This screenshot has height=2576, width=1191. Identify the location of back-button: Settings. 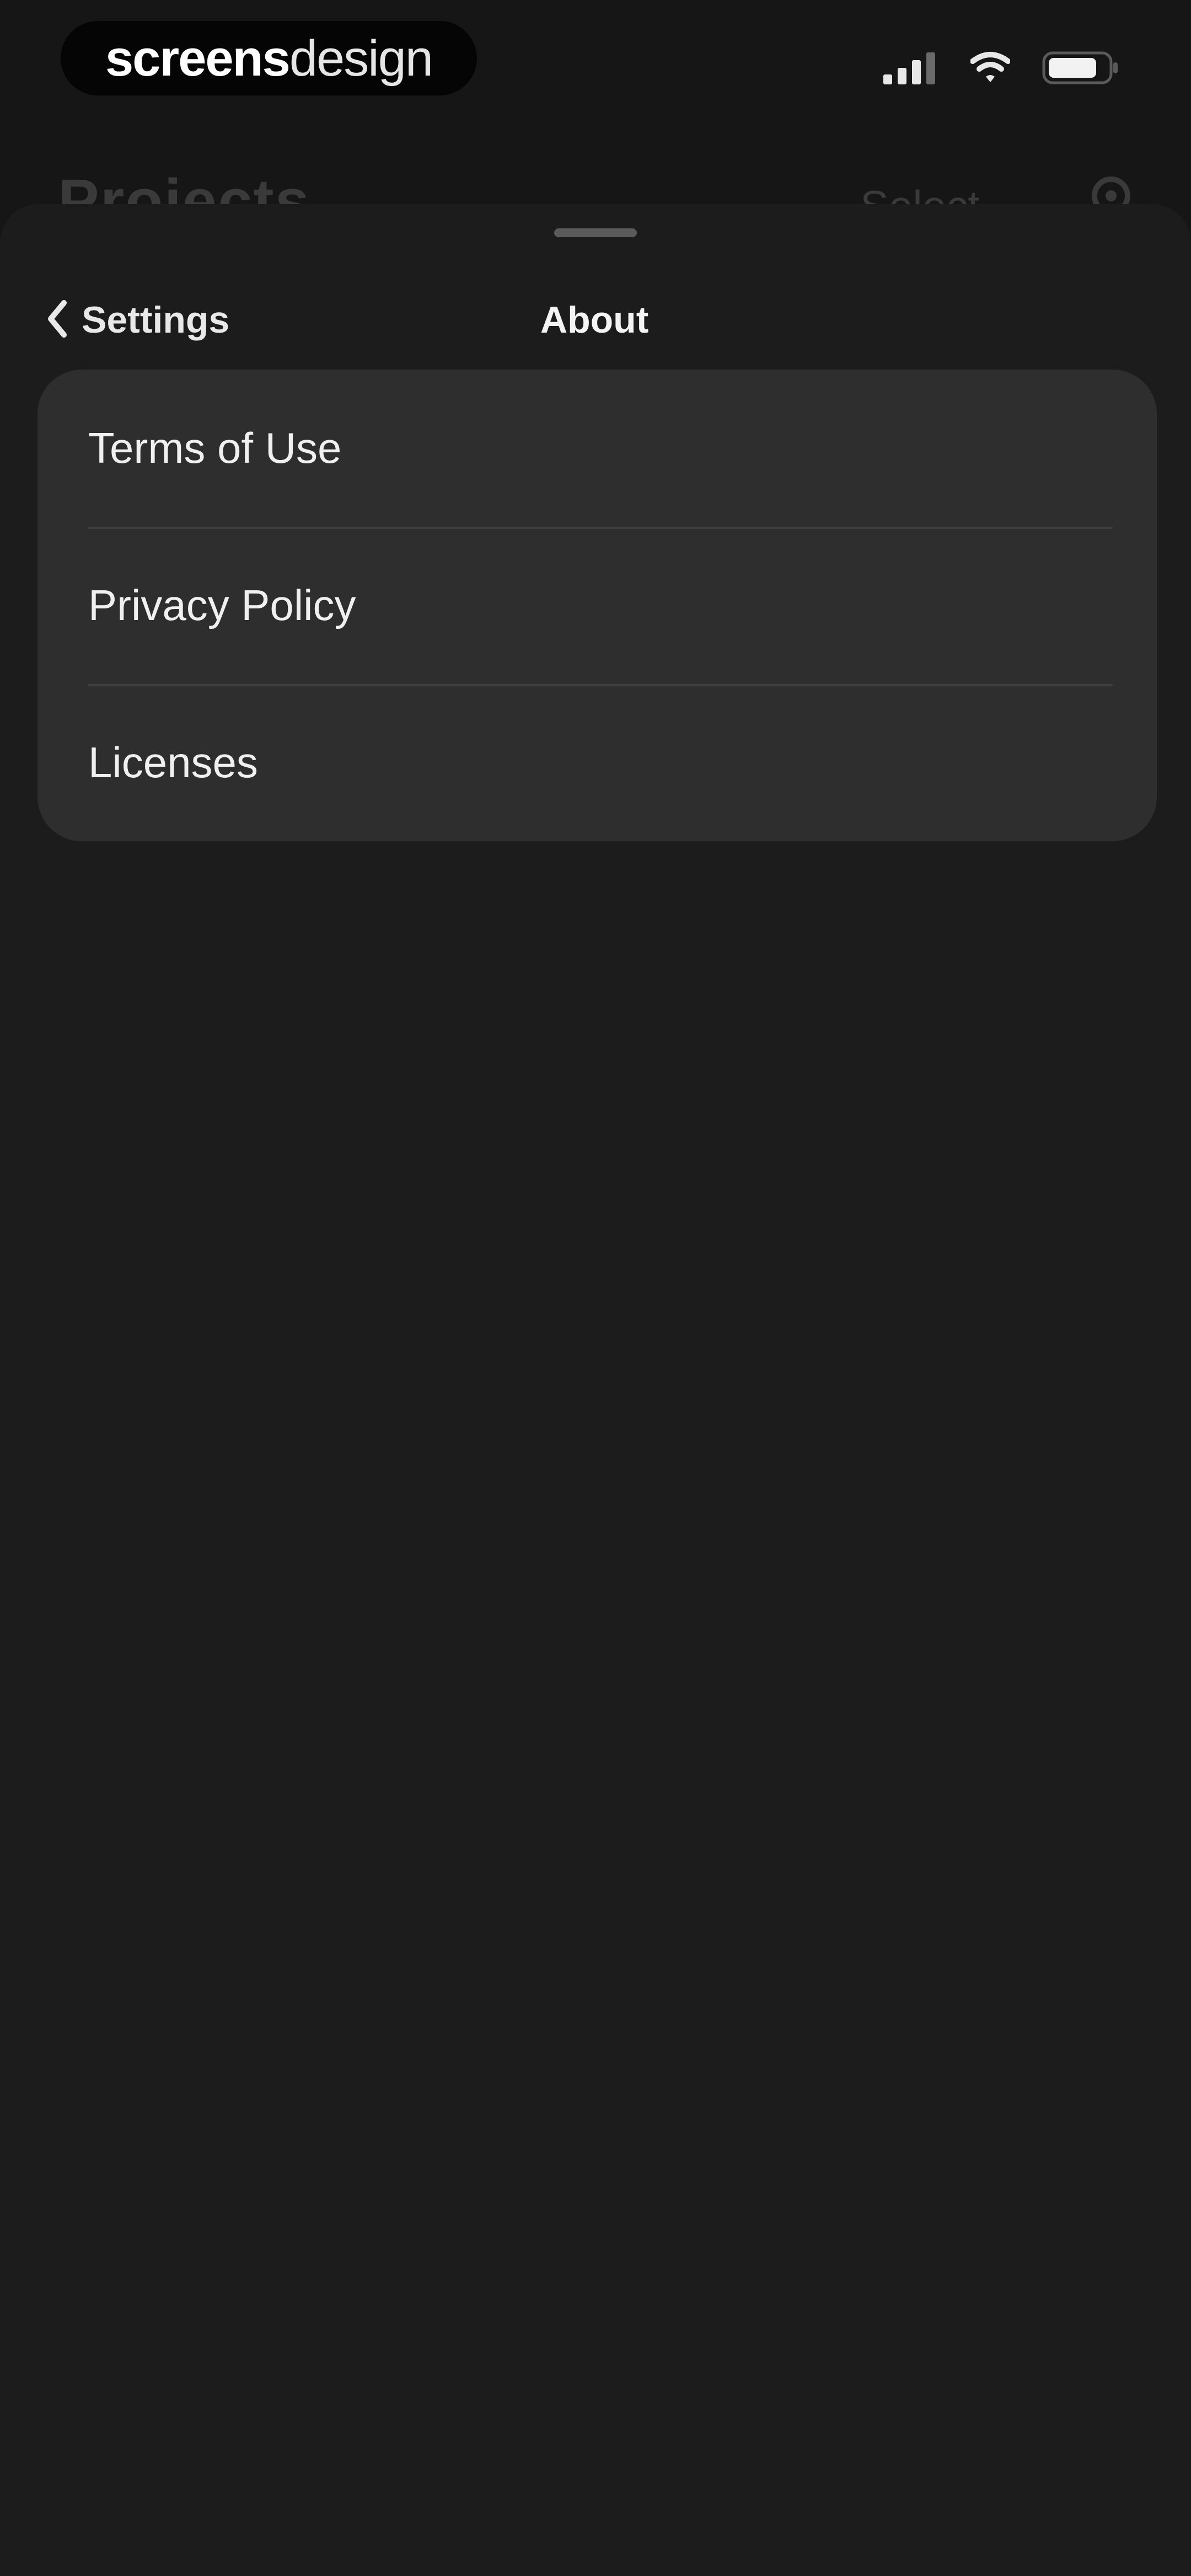
(137, 320).